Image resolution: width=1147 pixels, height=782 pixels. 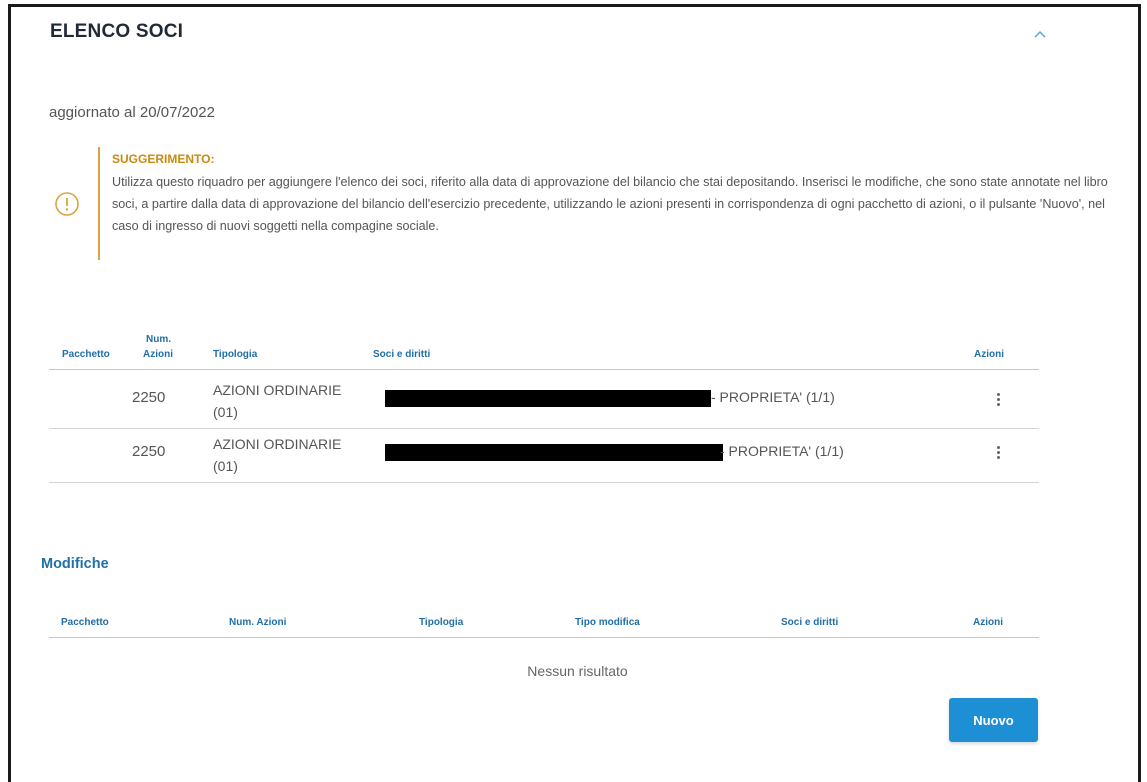 What do you see at coordinates (158, 354) in the screenshot?
I see `col-header-num-azioni-line2: Azioni` at bounding box center [158, 354].